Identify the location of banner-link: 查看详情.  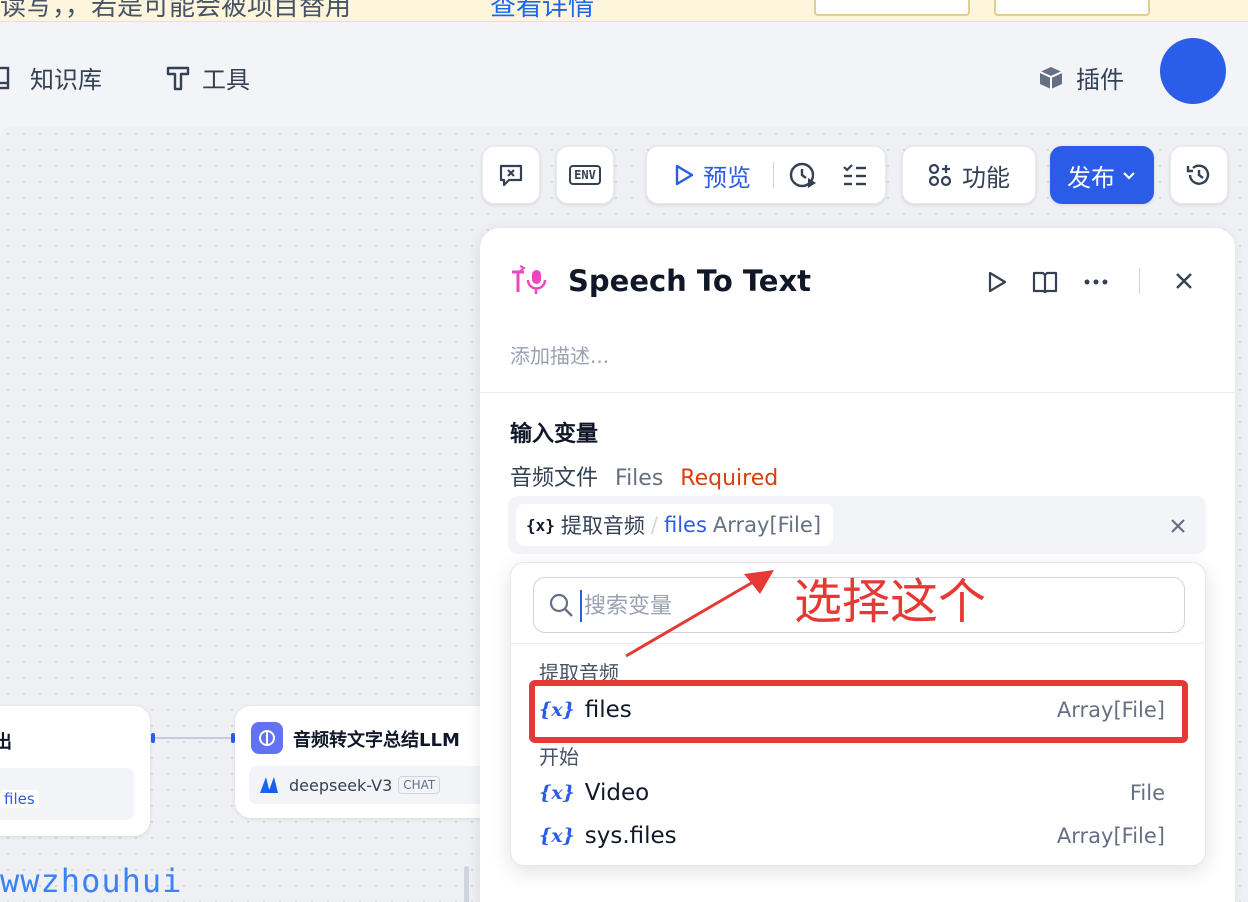
(542, 10).